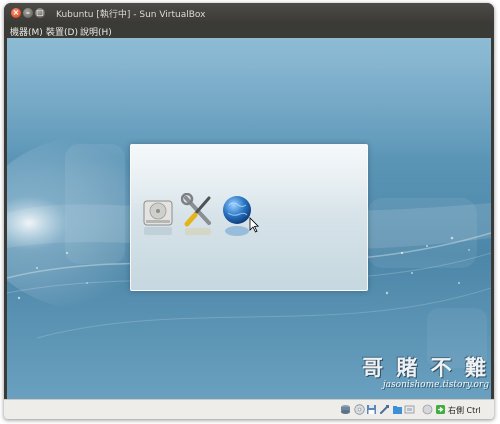 The height and width of the screenshot is (424, 500). What do you see at coordinates (62, 31) in the screenshot?
I see `menu-devices: 裝置(D)` at bounding box center [62, 31].